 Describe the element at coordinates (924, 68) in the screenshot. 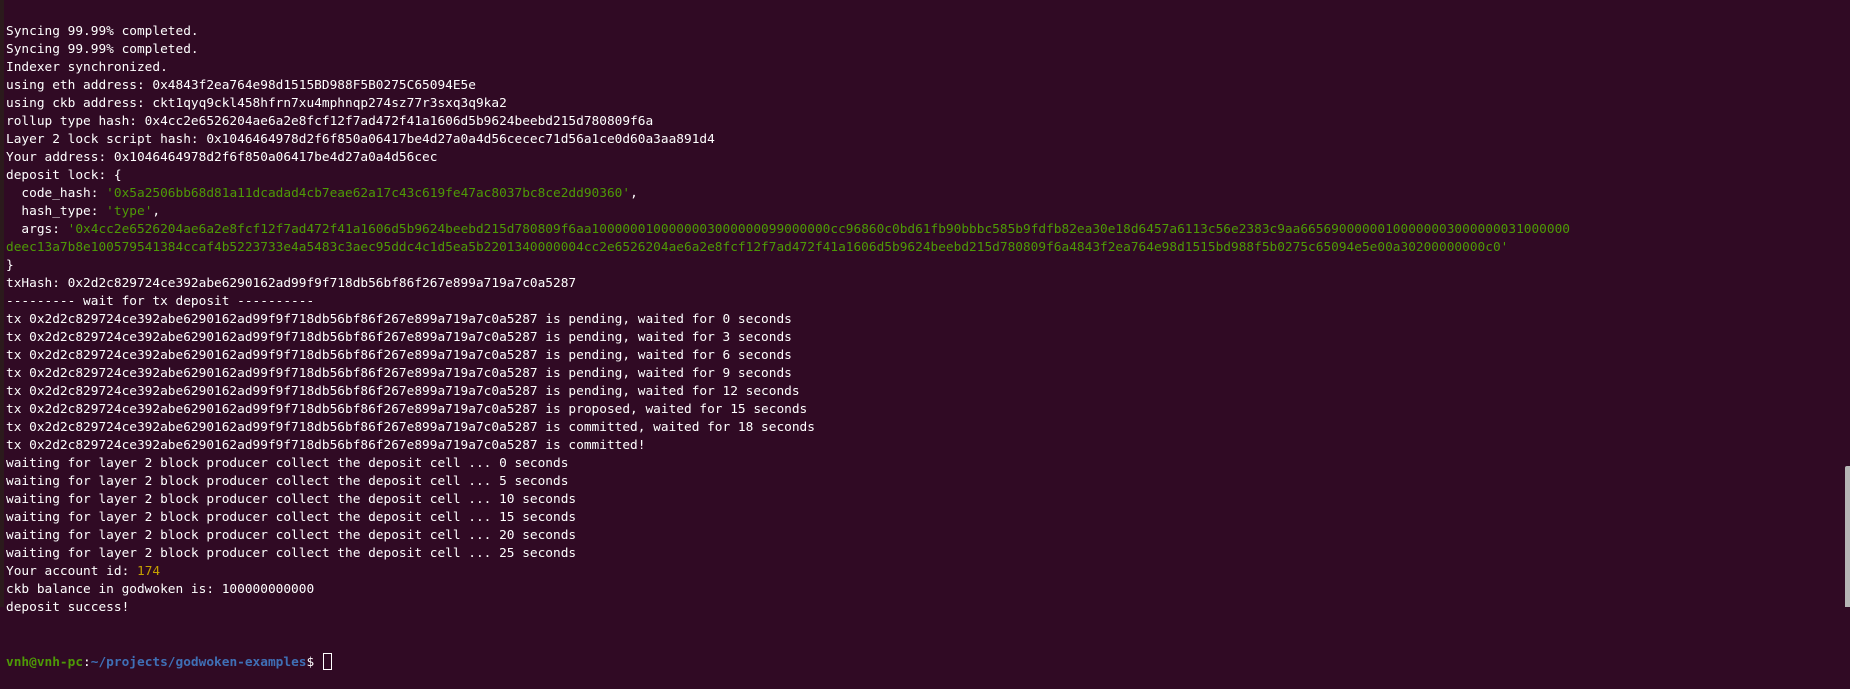

I see `terminal-line: Indexer synchronized.` at that location.